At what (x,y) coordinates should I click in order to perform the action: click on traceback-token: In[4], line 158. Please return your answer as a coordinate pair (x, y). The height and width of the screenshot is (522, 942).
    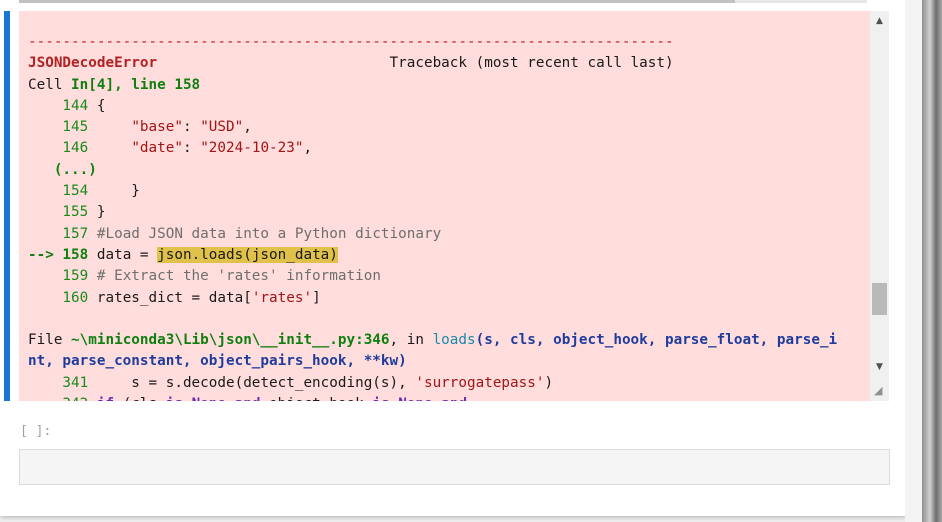
    Looking at the image, I should click on (136, 84).